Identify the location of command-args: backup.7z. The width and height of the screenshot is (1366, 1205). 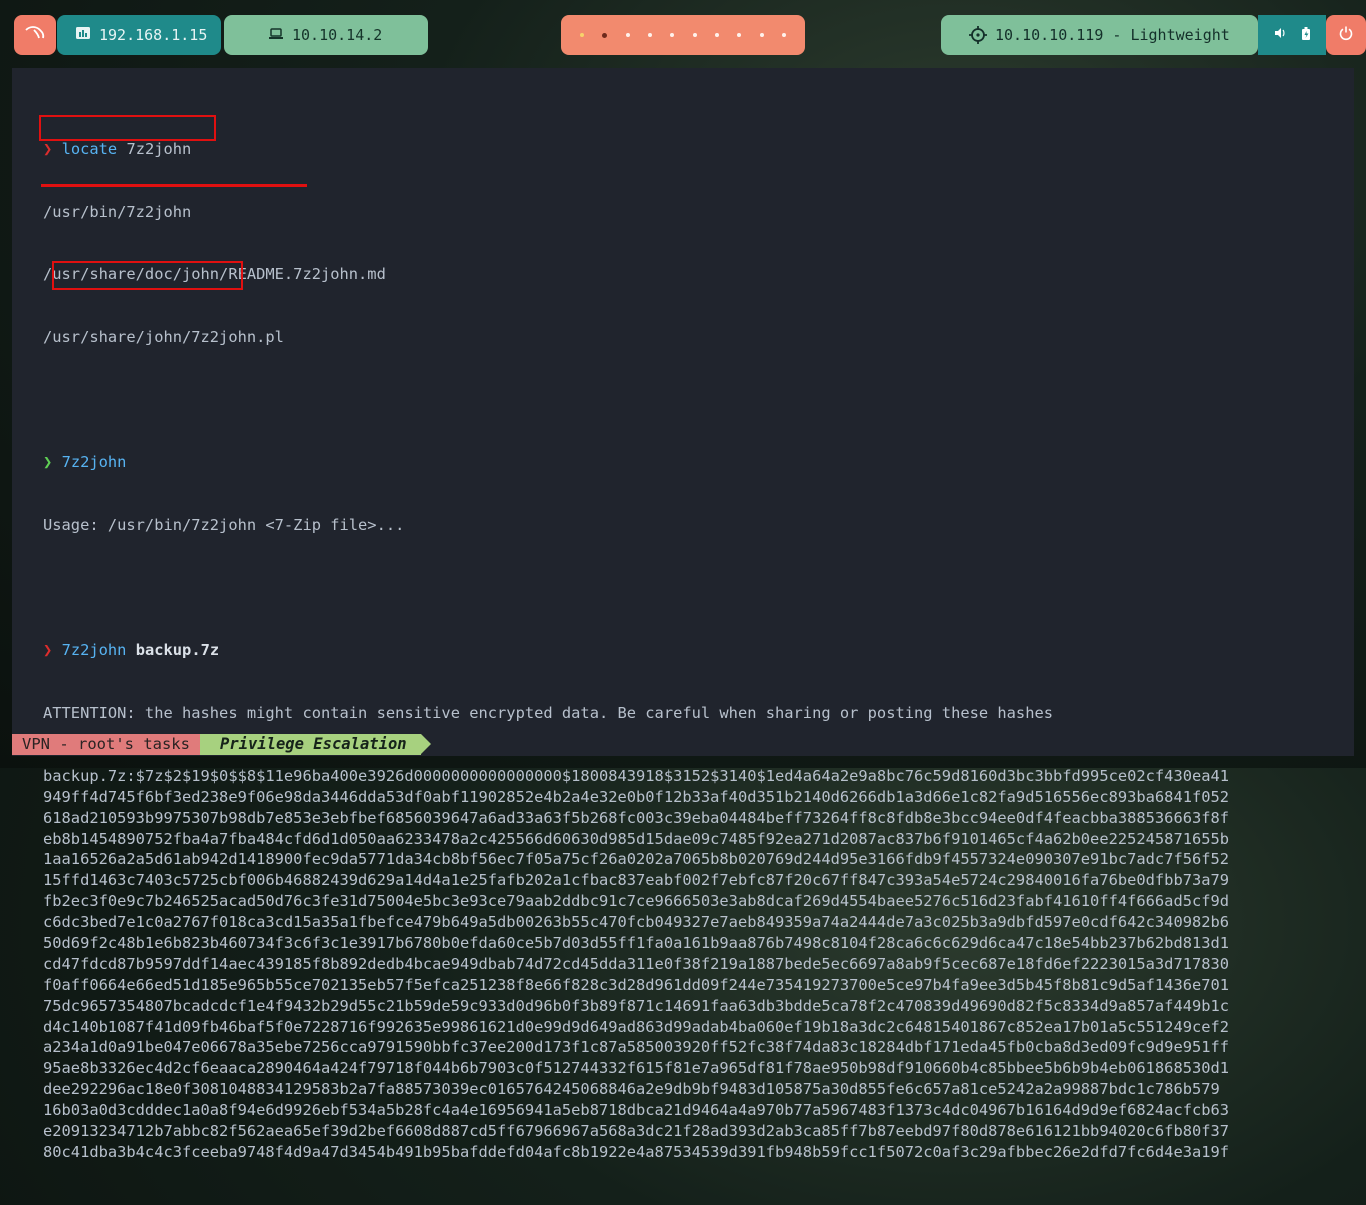
(177, 650).